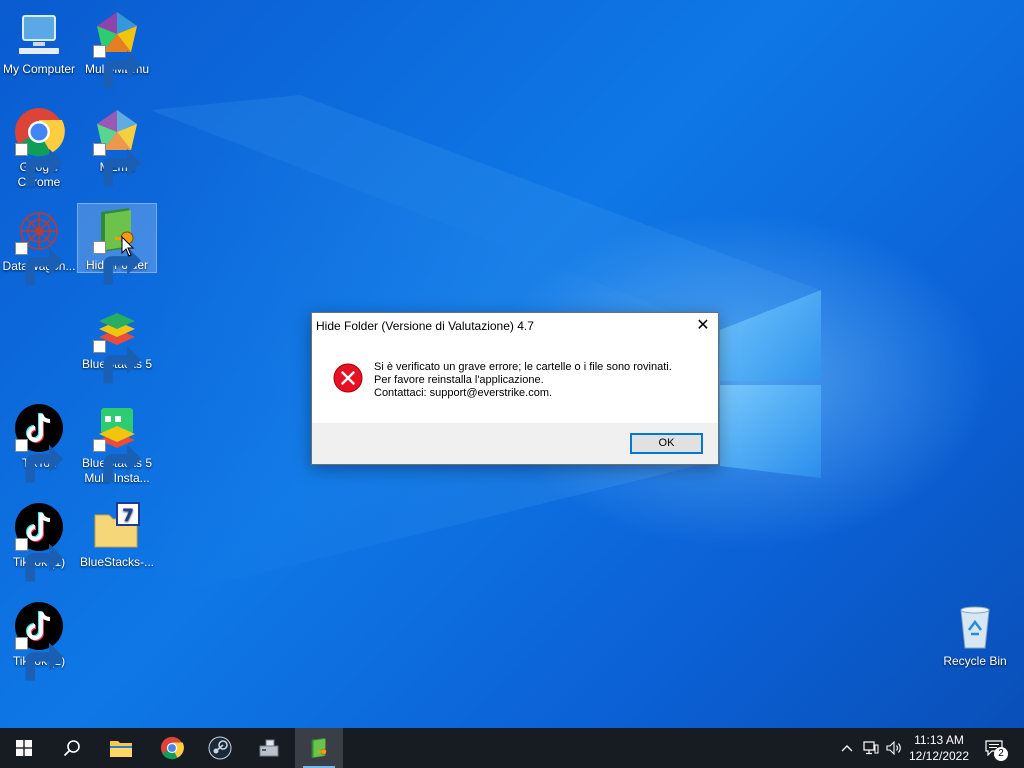  I want to click on network-app-icon, so click(269, 748).